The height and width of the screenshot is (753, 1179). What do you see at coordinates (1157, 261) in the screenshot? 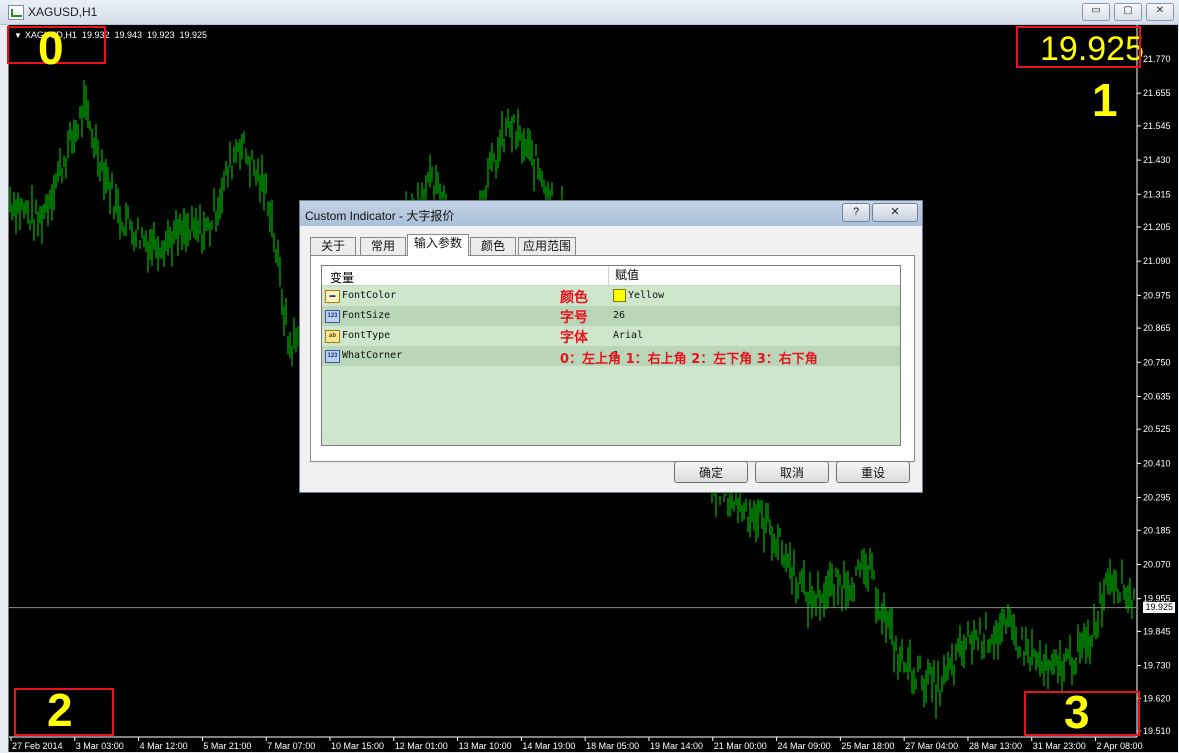
I see `price-tick-label: 21.090` at bounding box center [1157, 261].